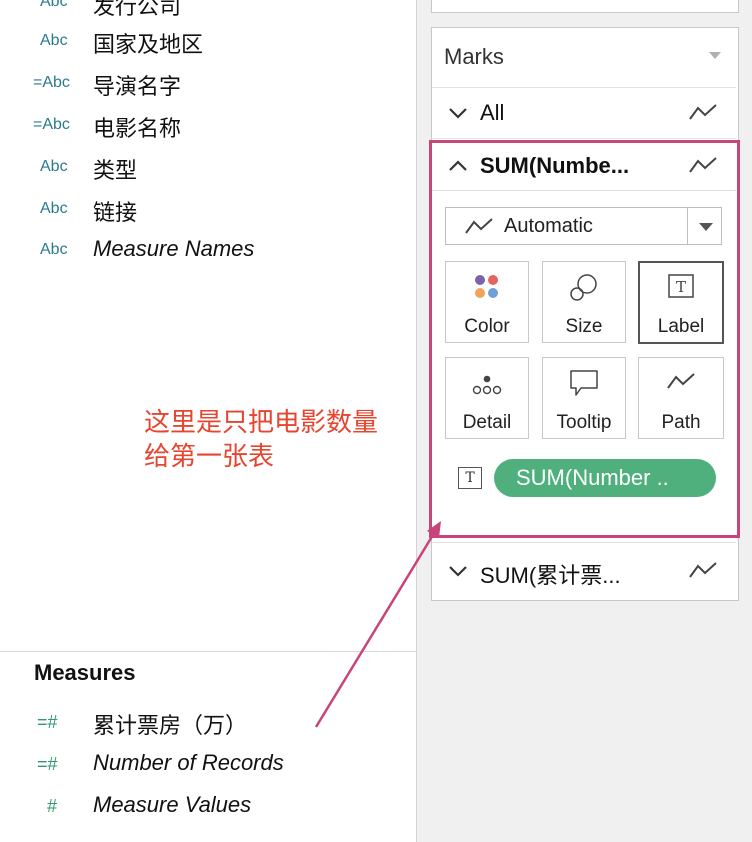 The height and width of the screenshot is (842, 752). I want to click on dimension-field-release-company: Abc 发行公司, so click(208, 9).